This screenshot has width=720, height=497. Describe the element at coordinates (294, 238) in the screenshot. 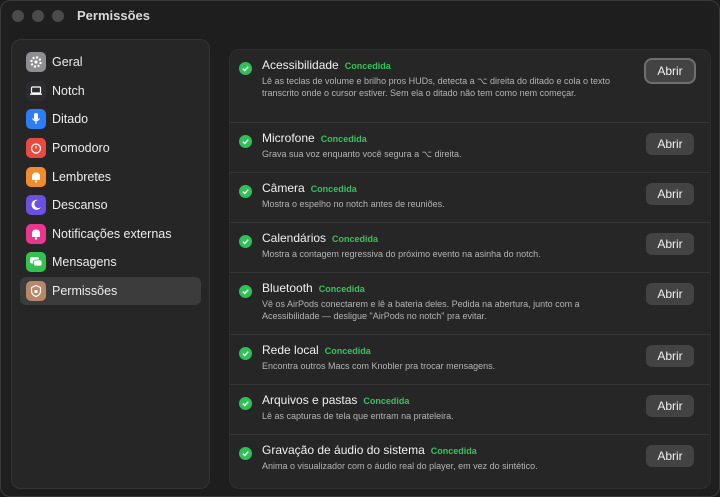

I see `permission-title: Calendários` at that location.